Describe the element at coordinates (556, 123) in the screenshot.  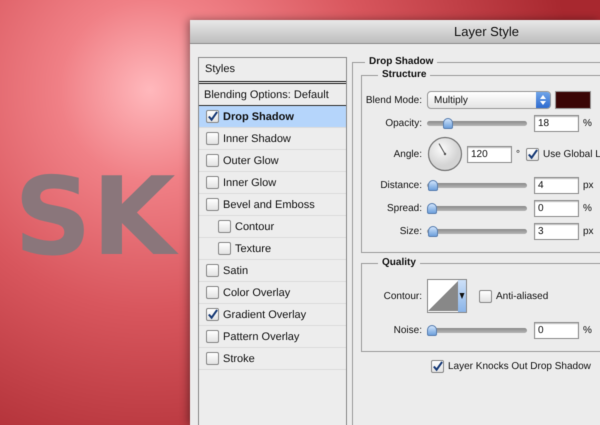
I see `input-field: 18` at that location.